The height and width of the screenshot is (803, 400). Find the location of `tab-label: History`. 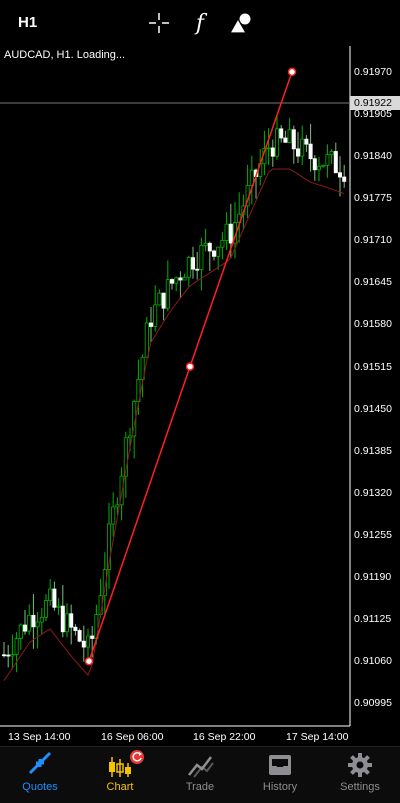

tab-label: History is located at coordinates (280, 787).